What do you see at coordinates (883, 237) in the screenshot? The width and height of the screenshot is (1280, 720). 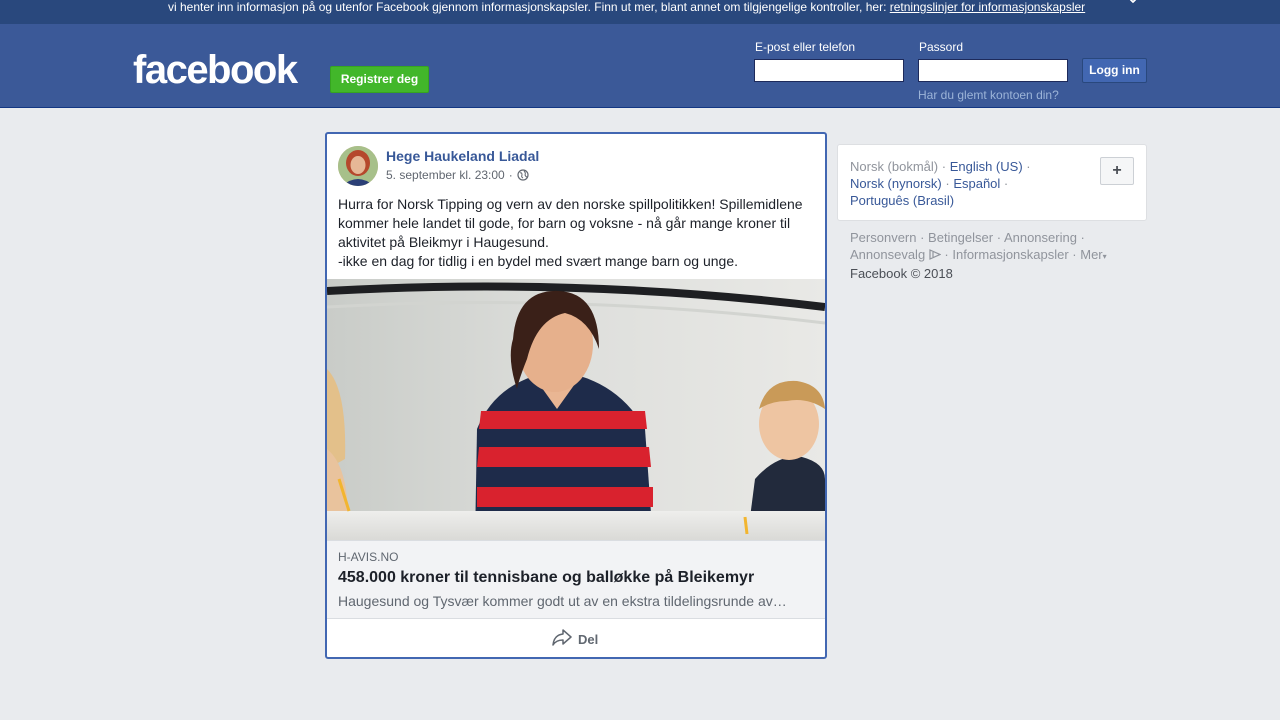 I see `footer-link-privacy: Personvern` at bounding box center [883, 237].